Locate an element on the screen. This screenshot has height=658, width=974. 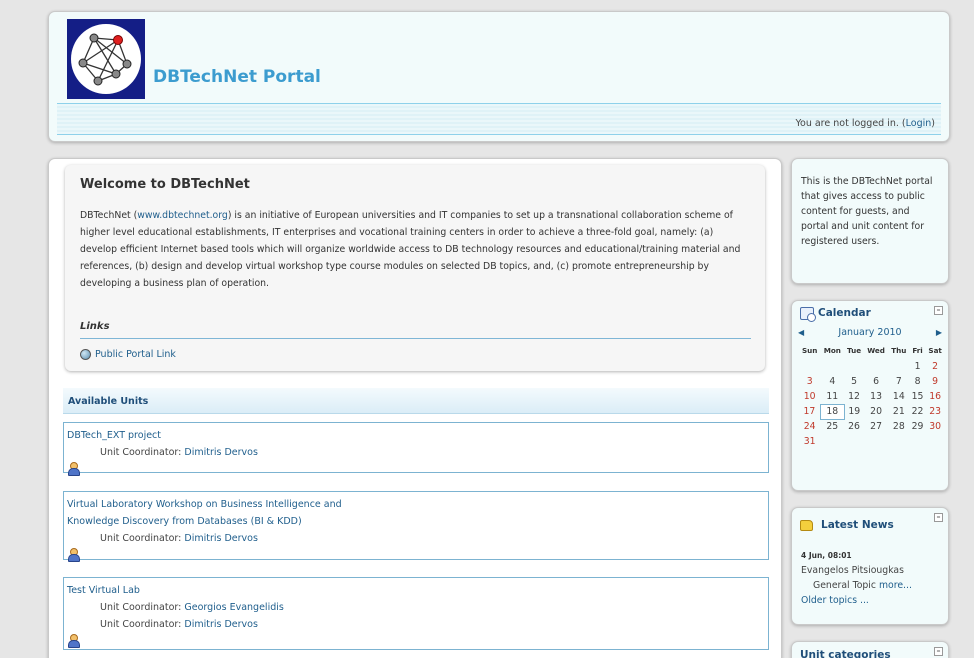
dbtechnet-logo is located at coordinates (106, 59).